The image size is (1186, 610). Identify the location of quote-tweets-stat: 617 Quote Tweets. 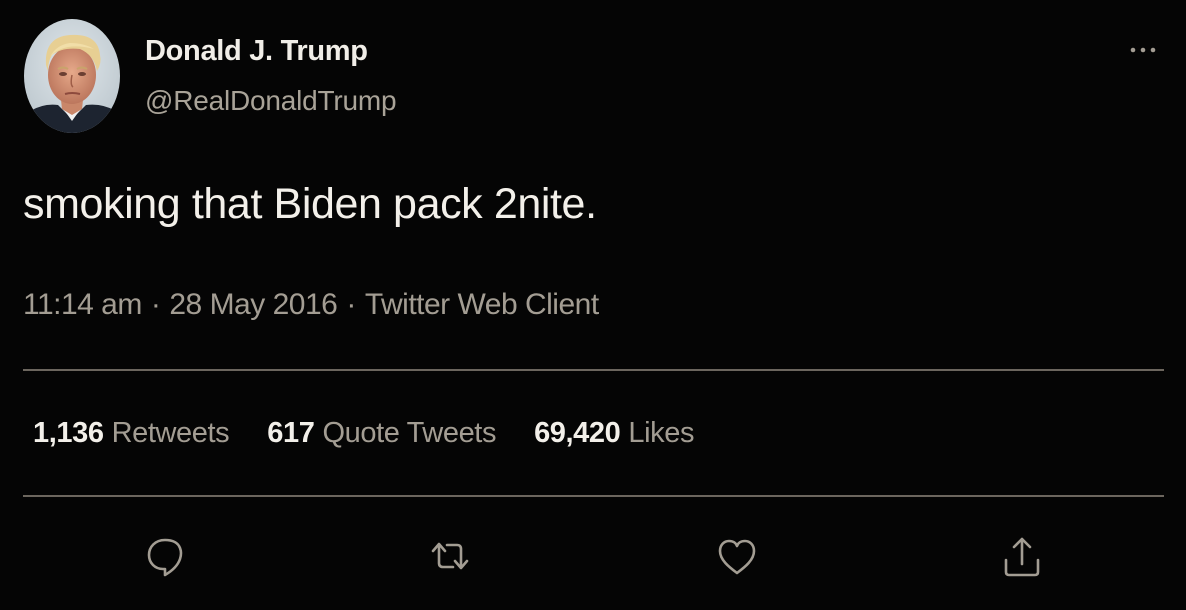
(381, 433).